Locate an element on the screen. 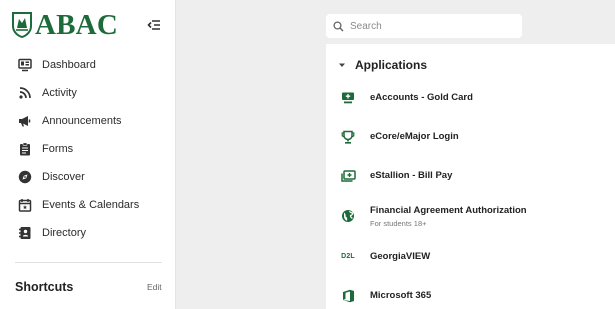  edit-shortcuts-button: Edit is located at coordinates (154, 287).